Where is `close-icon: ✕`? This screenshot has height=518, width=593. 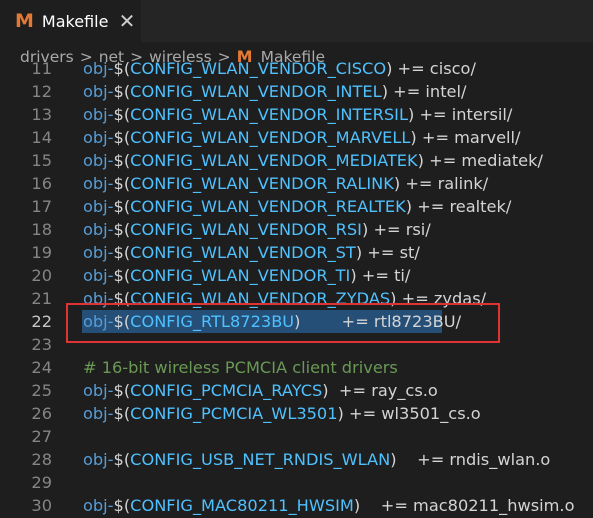 close-icon: ✕ is located at coordinates (127, 21).